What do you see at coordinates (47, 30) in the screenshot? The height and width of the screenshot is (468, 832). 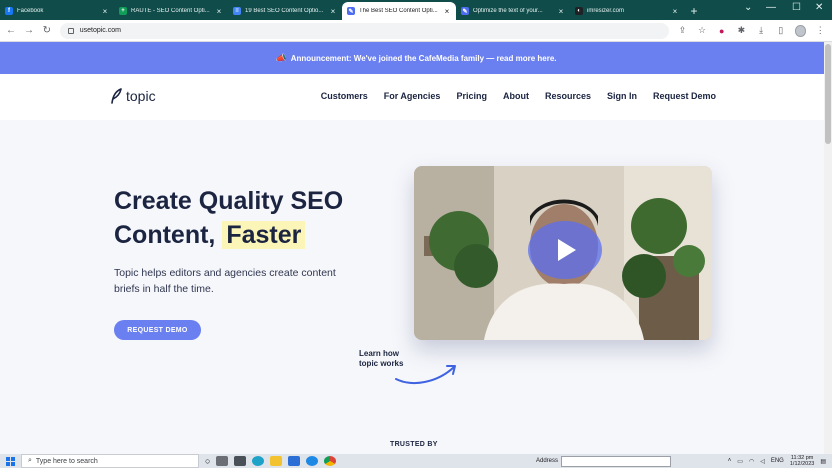 I see `reload-icon: ↻` at bounding box center [47, 30].